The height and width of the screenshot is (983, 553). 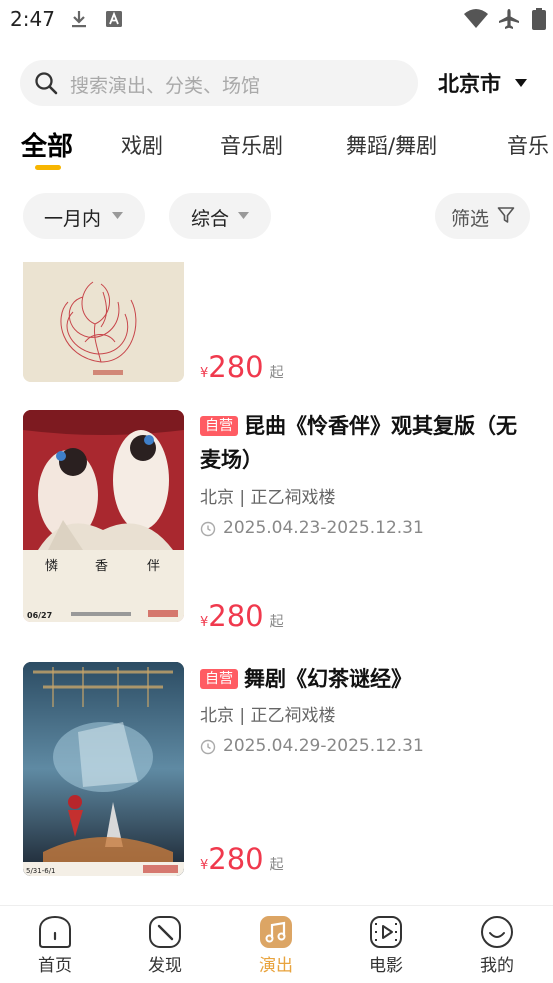 What do you see at coordinates (276, 932) in the screenshot?
I see `music-note-icon` at bounding box center [276, 932].